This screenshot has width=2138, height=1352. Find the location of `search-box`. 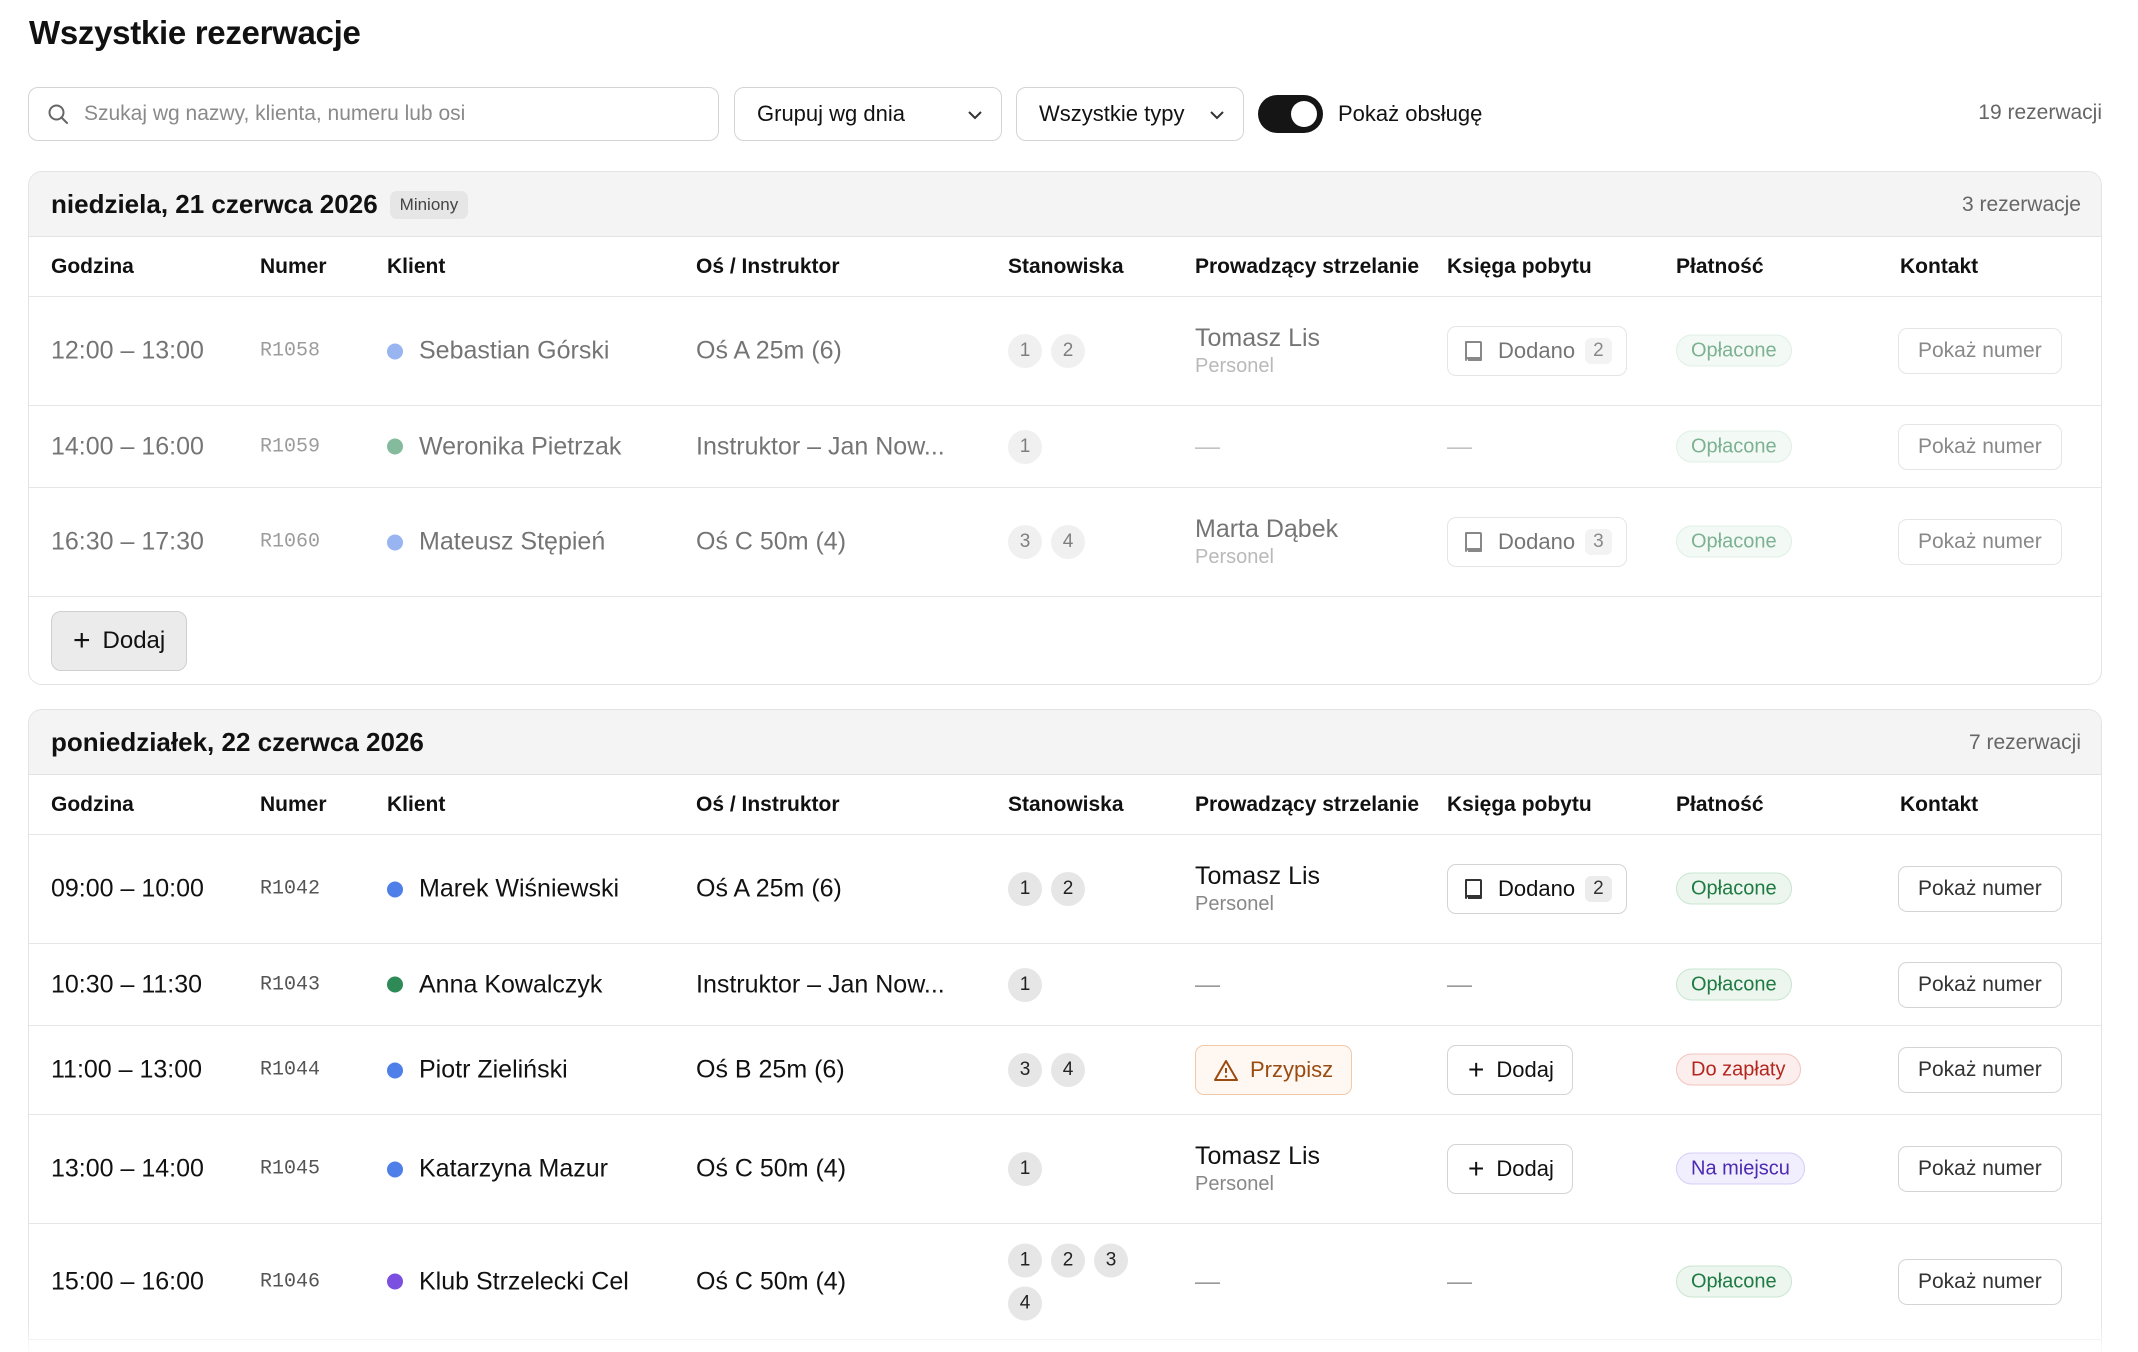

search-box is located at coordinates (373, 114).